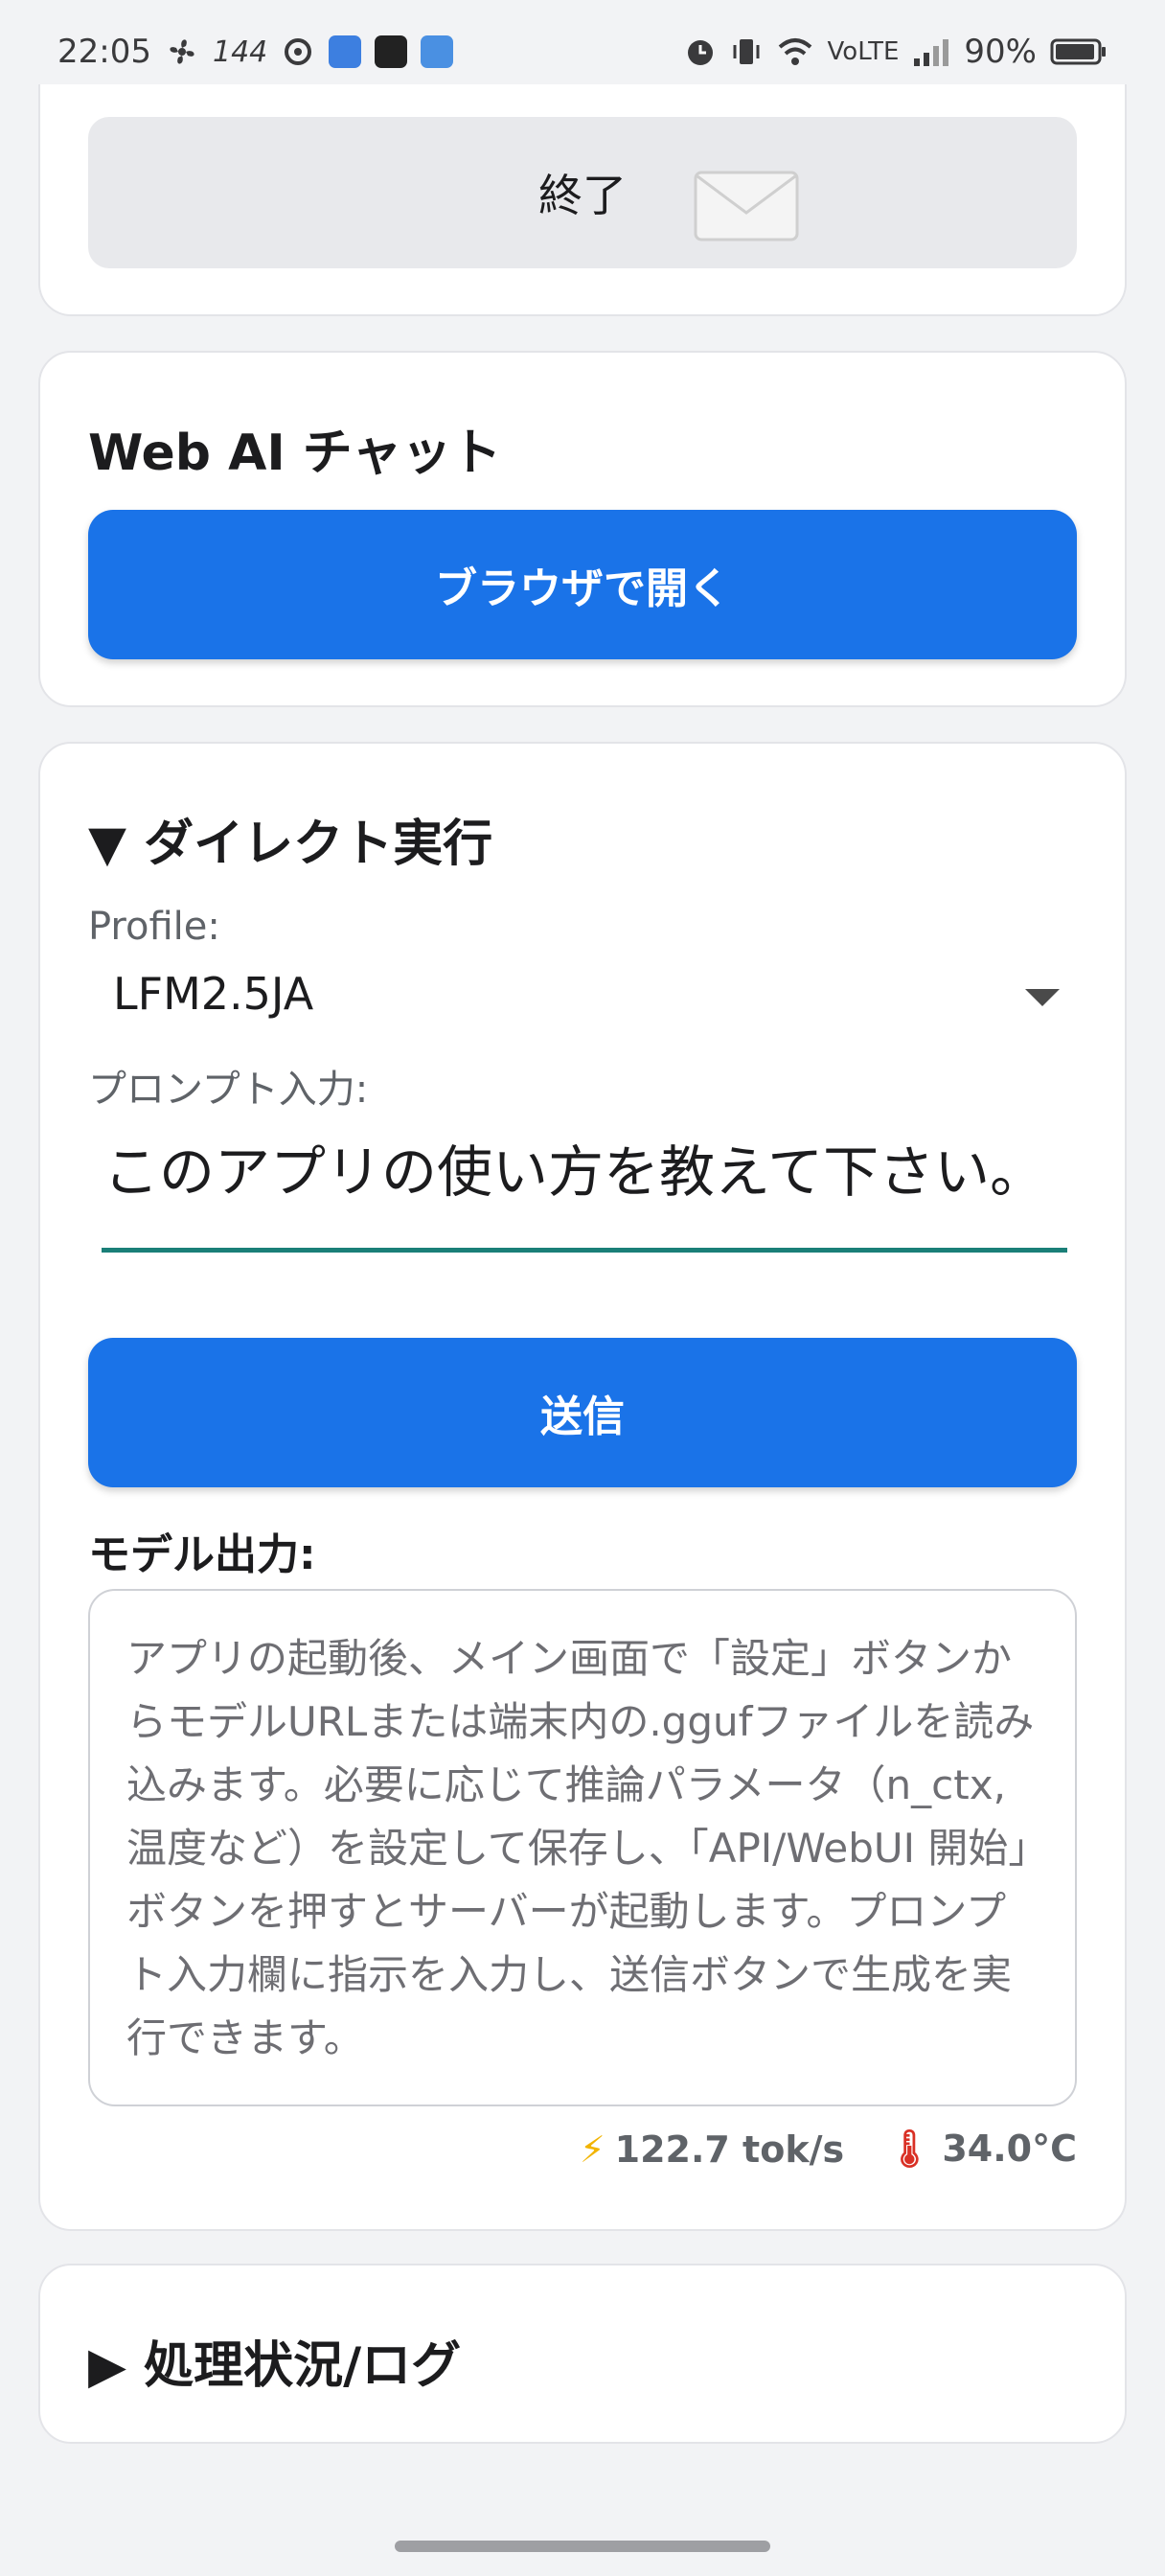 The width and height of the screenshot is (1165, 2576). What do you see at coordinates (1001, 52) in the screenshot?
I see `battery-percent: 90%` at bounding box center [1001, 52].